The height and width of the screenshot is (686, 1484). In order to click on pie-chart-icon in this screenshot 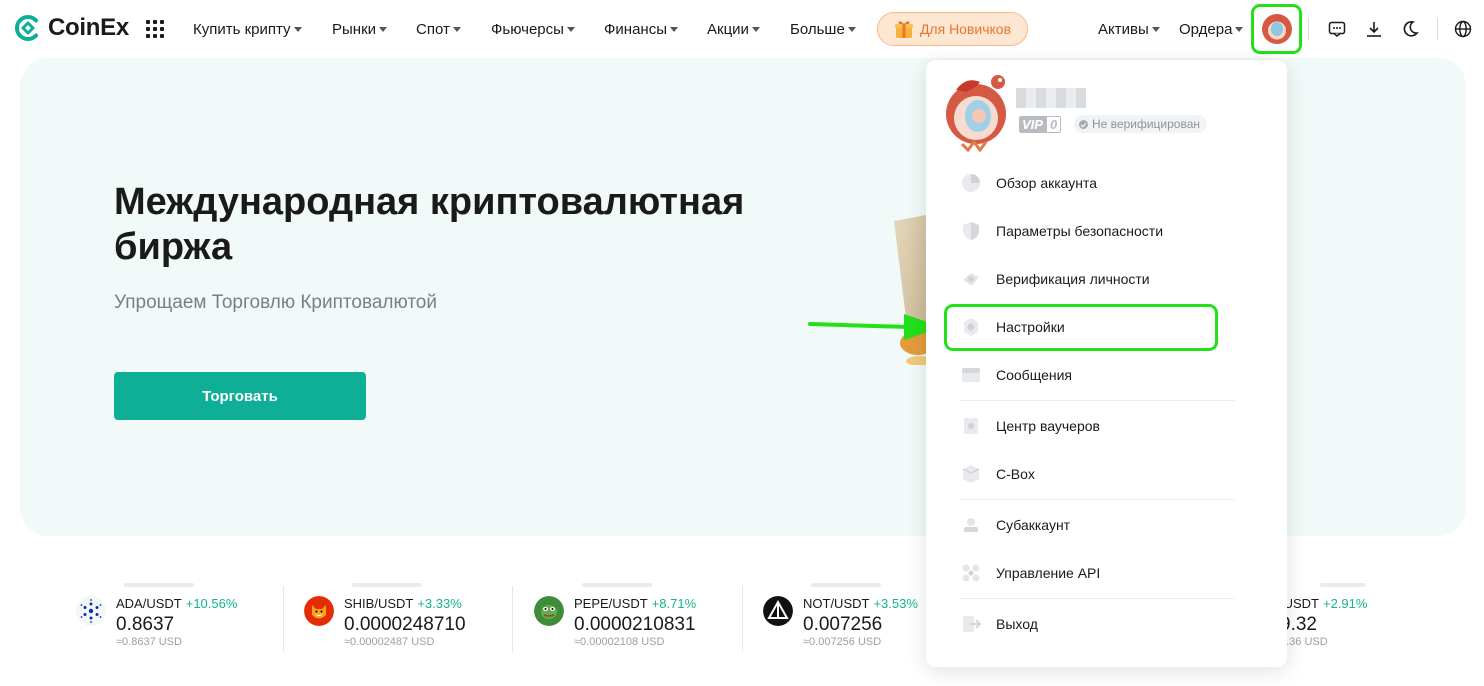, I will do `click(971, 183)`.